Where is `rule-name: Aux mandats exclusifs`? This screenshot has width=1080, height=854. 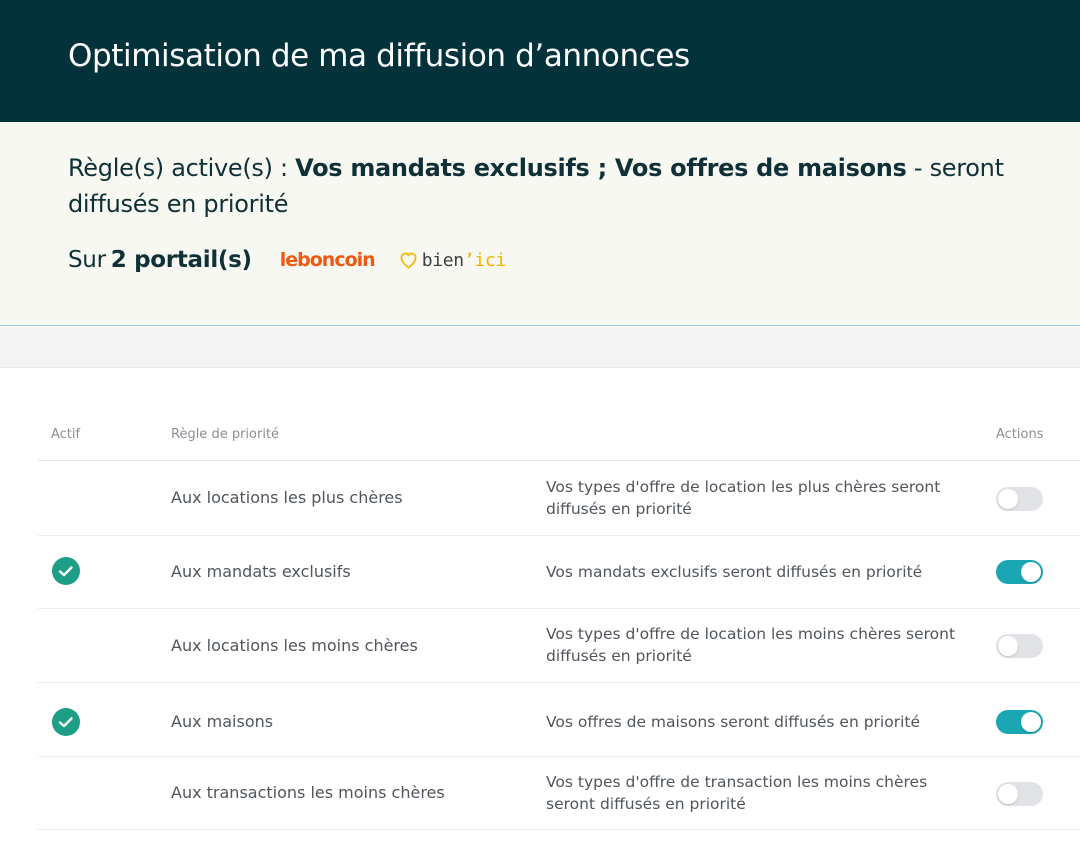
rule-name: Aux mandats exclusifs is located at coordinates (261, 571).